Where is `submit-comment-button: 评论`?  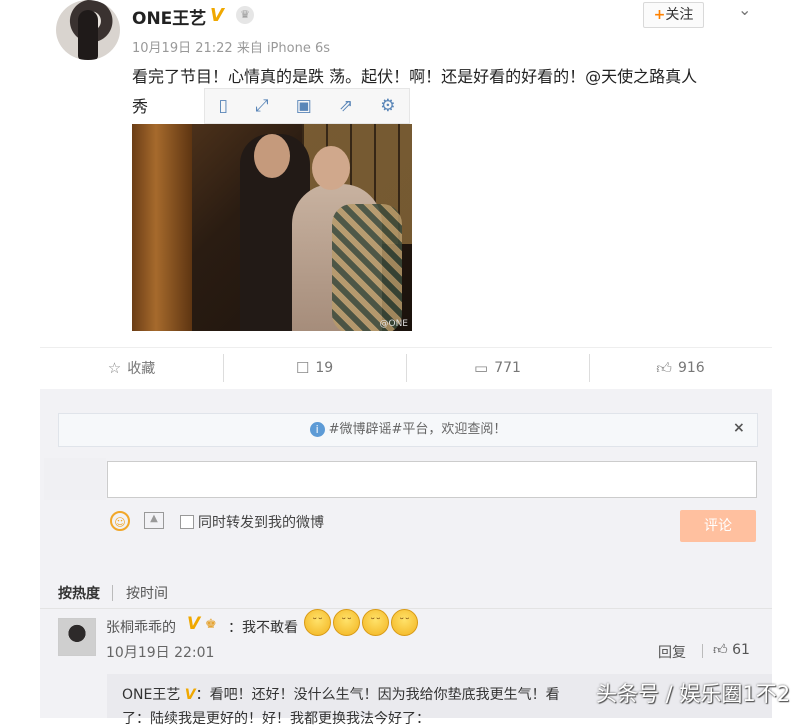
submit-comment-button: 评论 is located at coordinates (718, 526).